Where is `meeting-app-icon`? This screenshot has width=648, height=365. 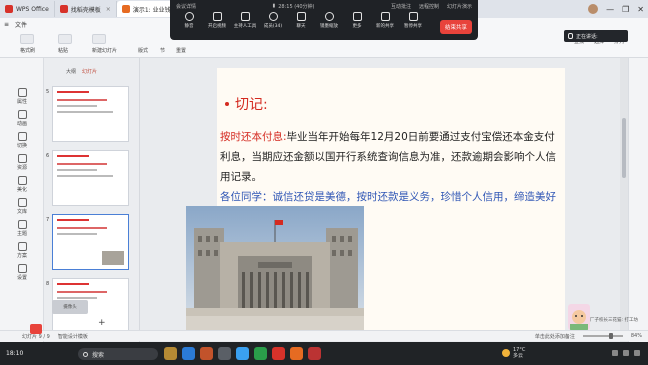
meeting-app-icon is located at coordinates (296, 353).